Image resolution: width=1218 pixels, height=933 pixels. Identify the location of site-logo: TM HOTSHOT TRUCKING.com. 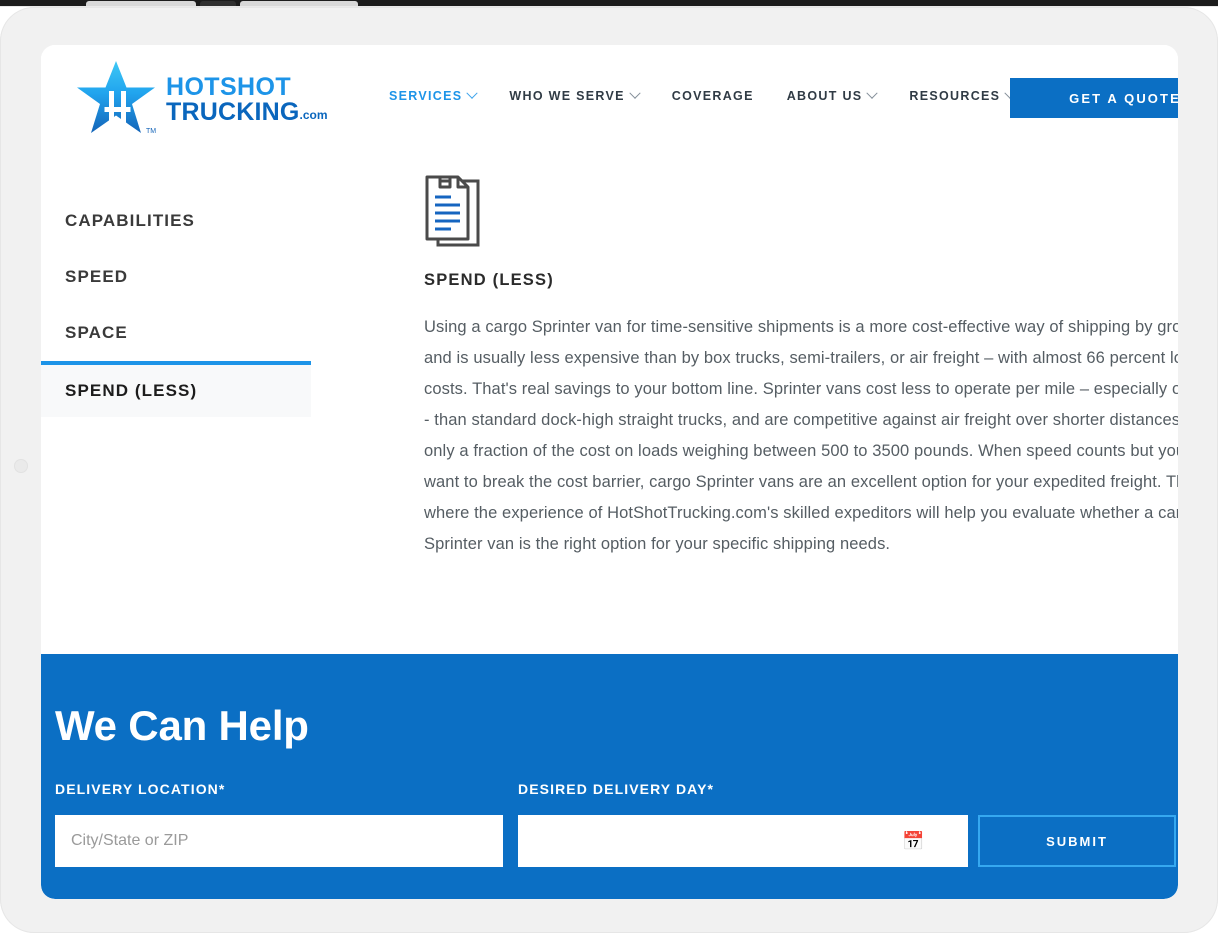
(201, 98).